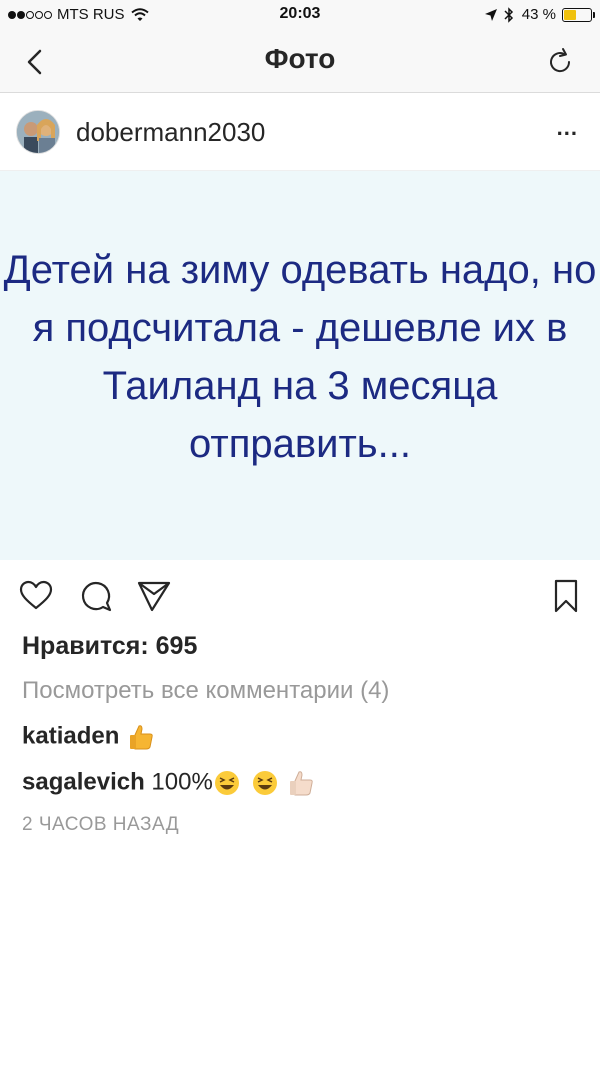  What do you see at coordinates (109, 646) in the screenshot?
I see `likes-count: Нравится: 695` at bounding box center [109, 646].